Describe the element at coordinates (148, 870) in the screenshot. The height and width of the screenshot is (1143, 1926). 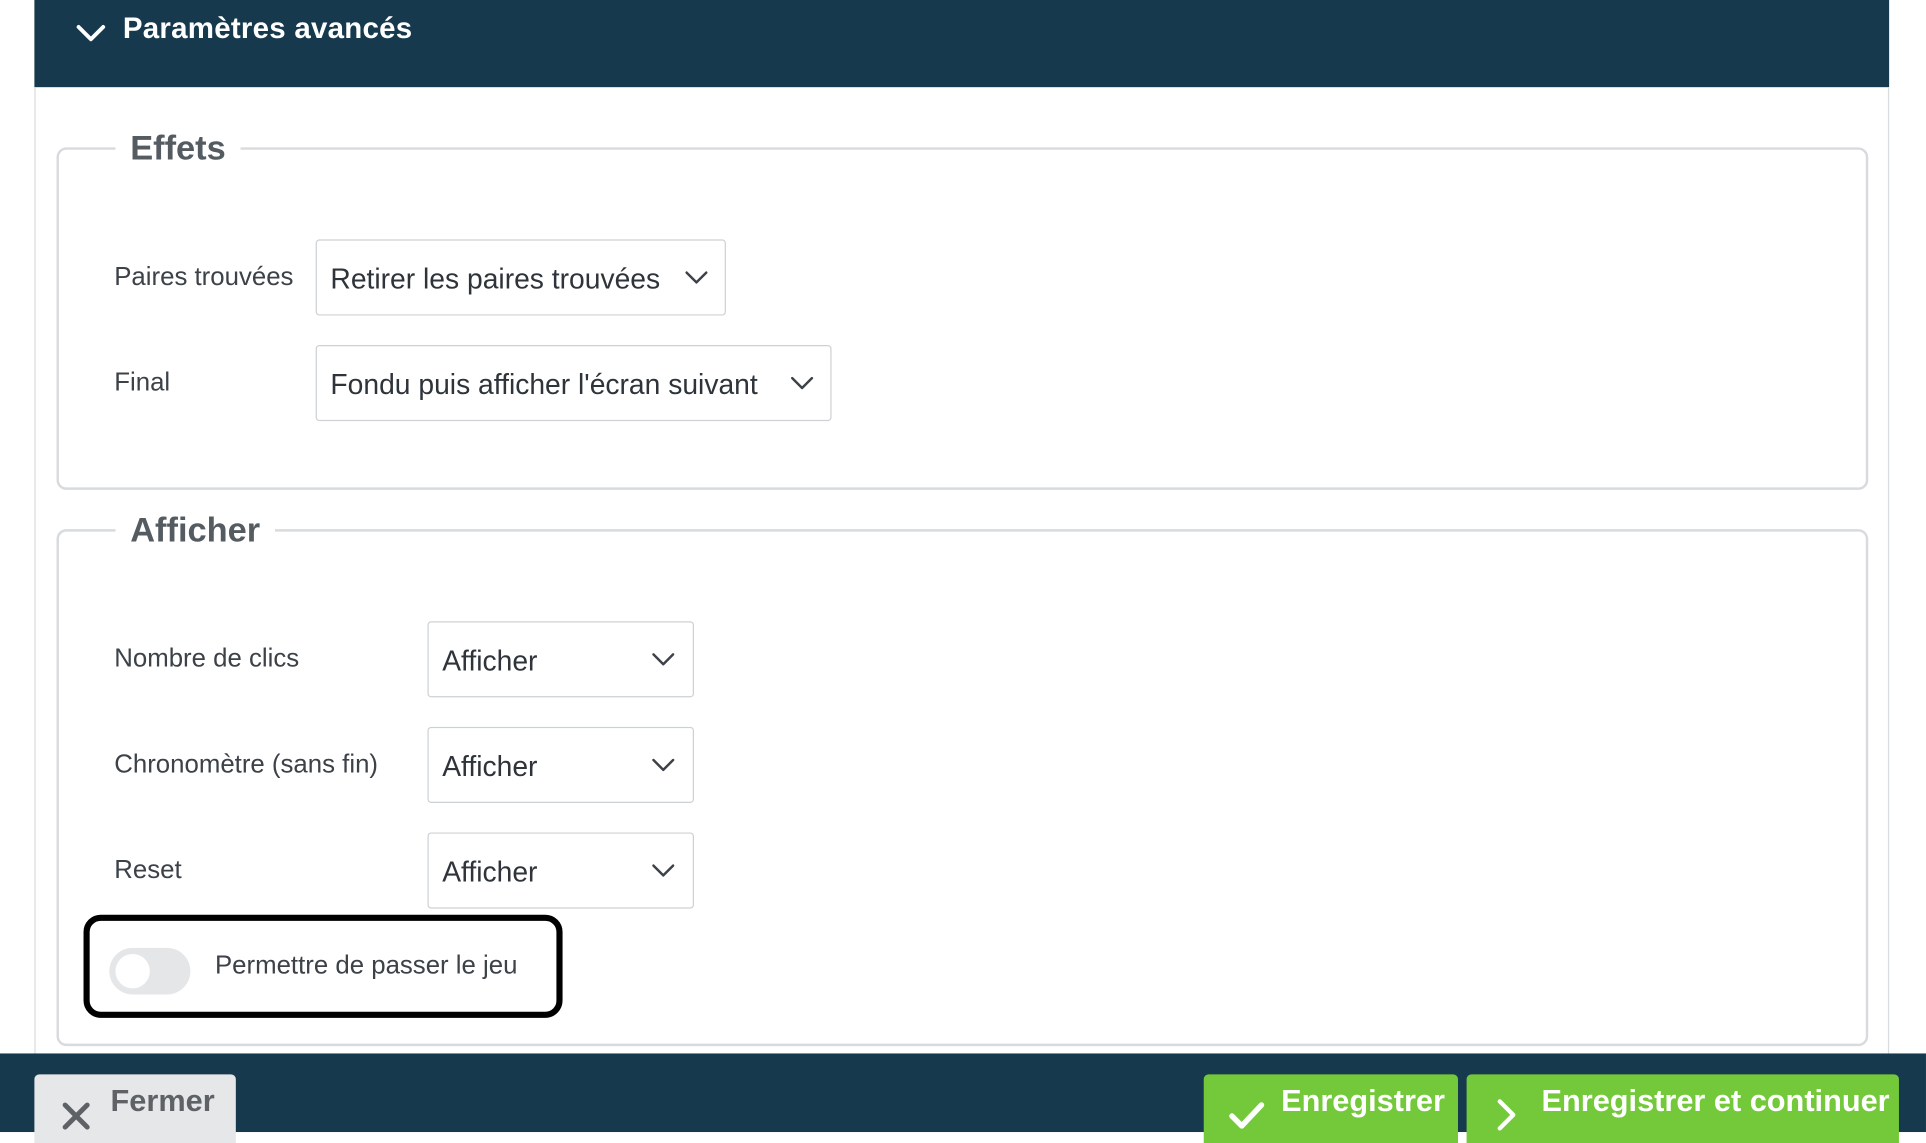
I see `reset-label: Reset` at that location.